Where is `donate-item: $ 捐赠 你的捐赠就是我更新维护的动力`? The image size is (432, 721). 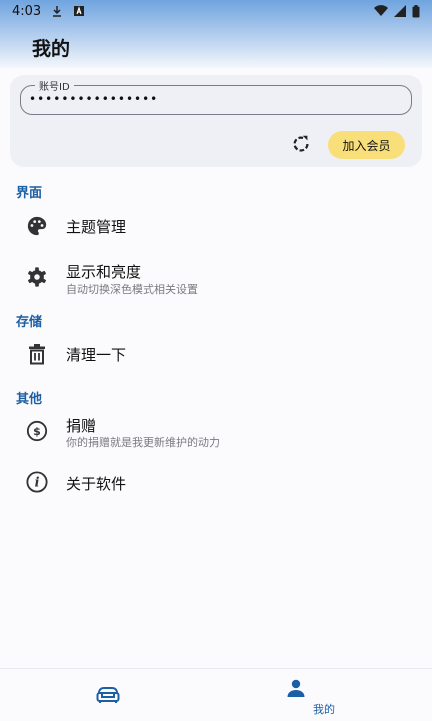
donate-item: $ 捐赠 你的捐赠就是我更新维护的动力 is located at coordinates (216, 432).